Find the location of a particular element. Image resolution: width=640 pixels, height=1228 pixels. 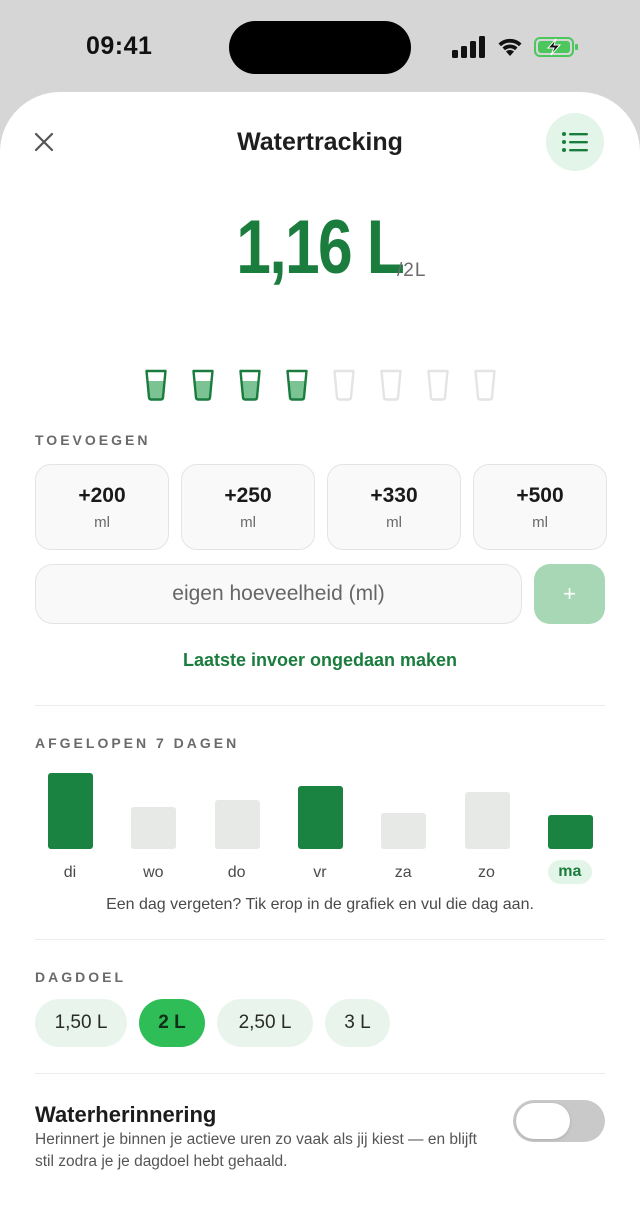

battery-charging-icon is located at coordinates (556, 47).